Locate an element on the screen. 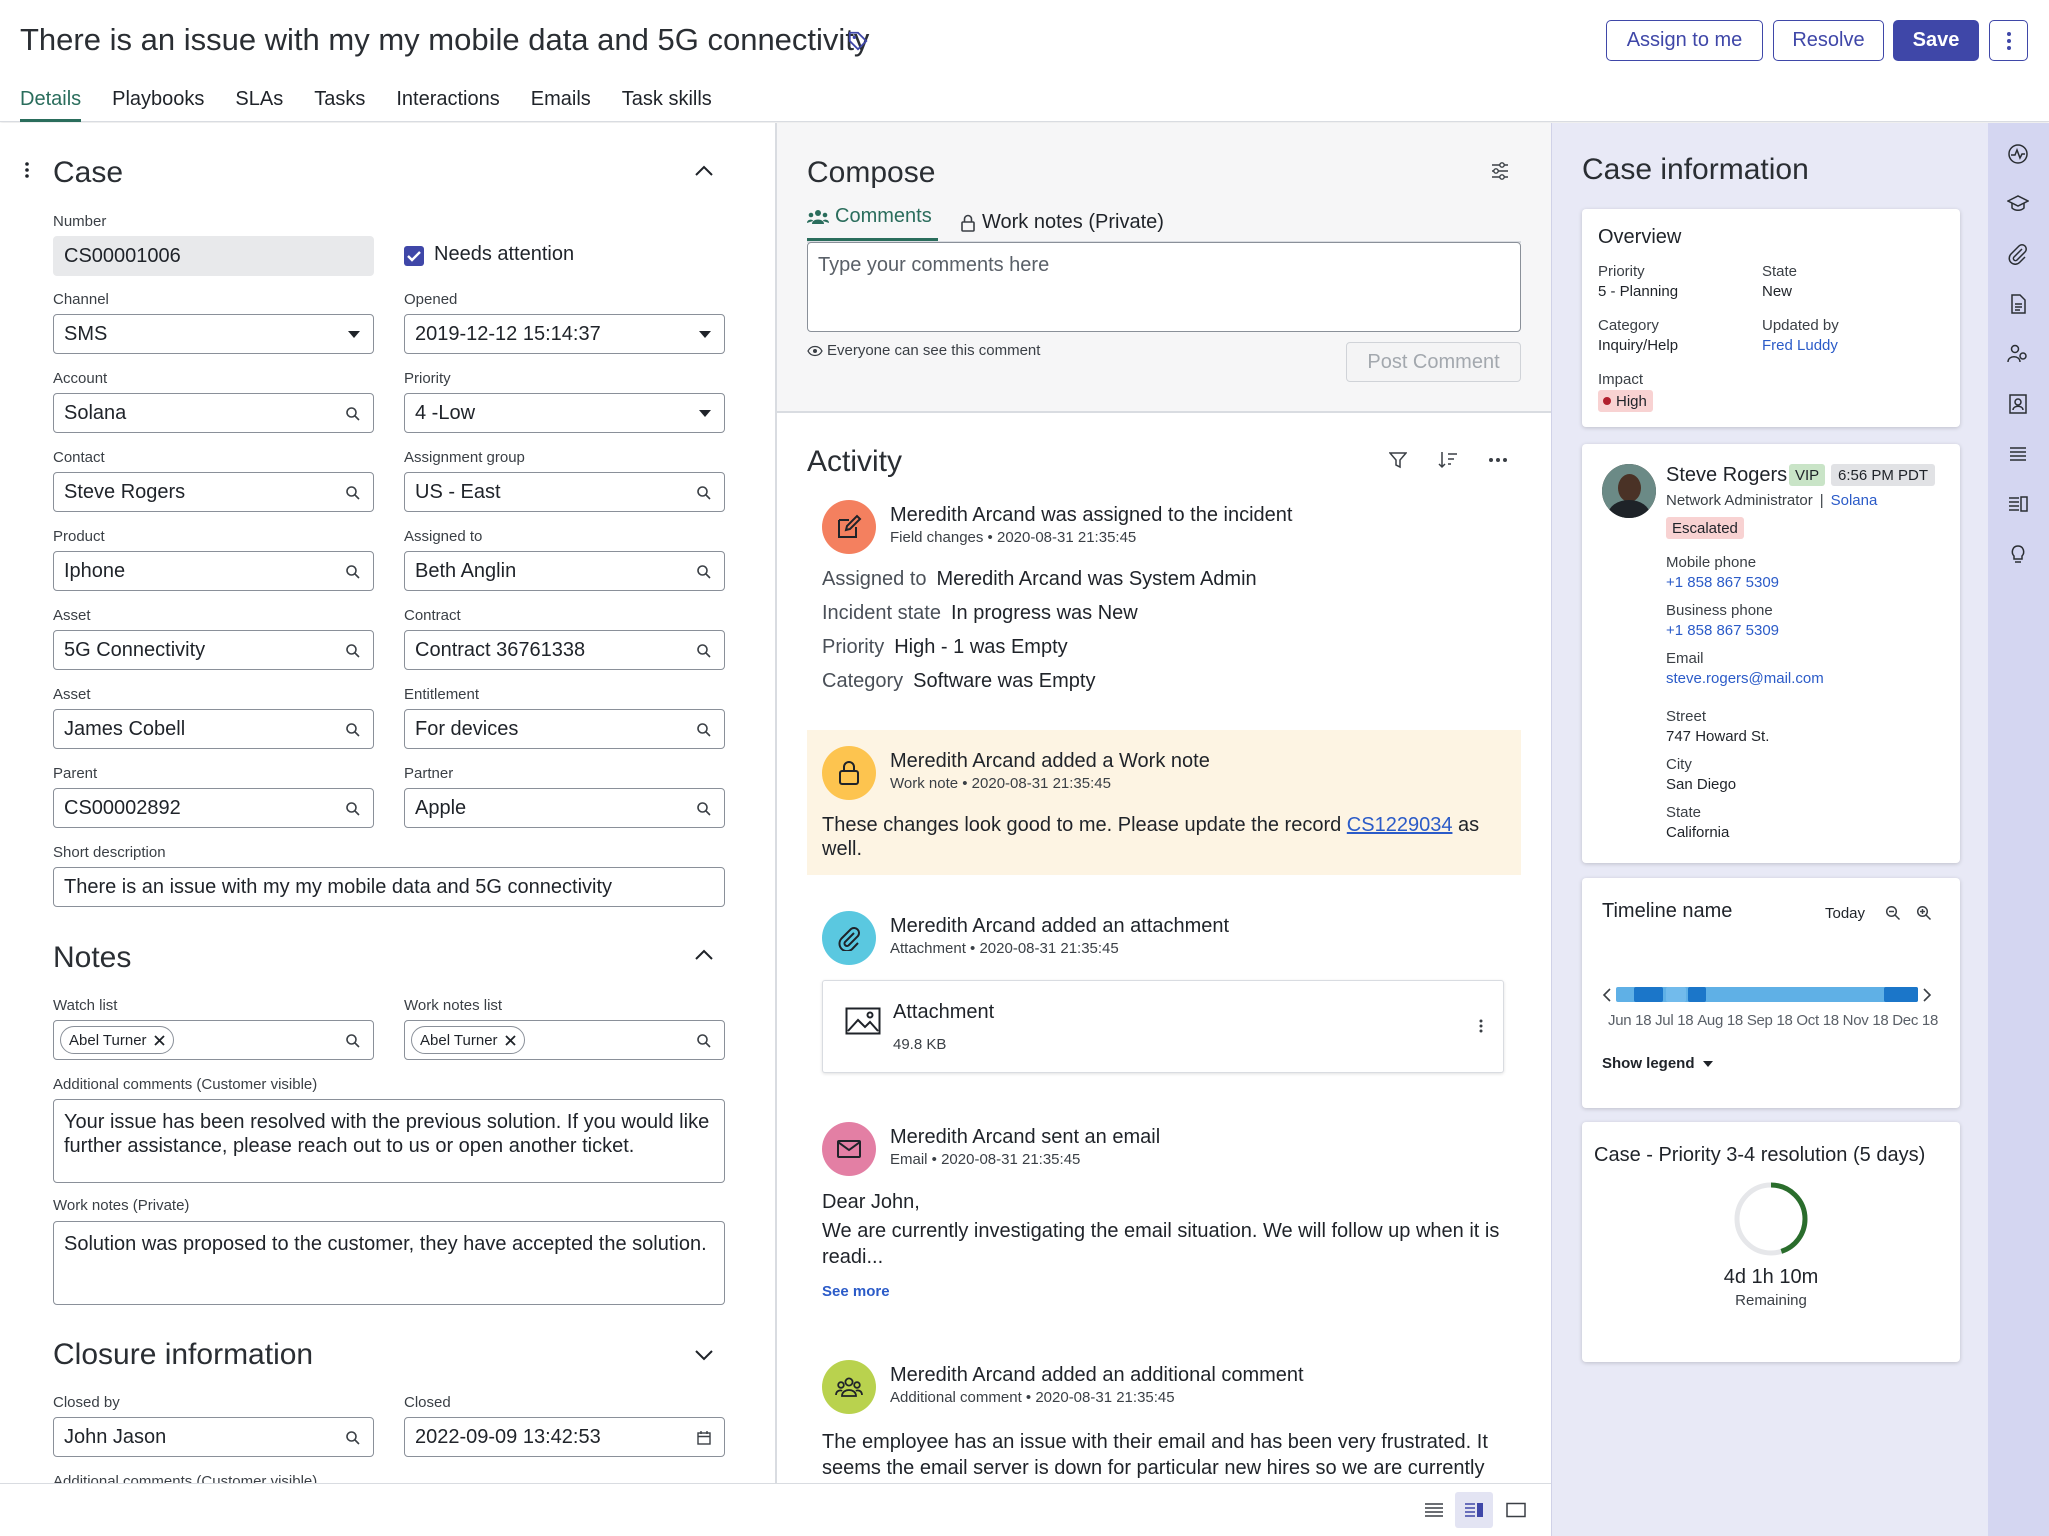 The height and width of the screenshot is (1536, 2049). channel-select: SMS is located at coordinates (213, 334).